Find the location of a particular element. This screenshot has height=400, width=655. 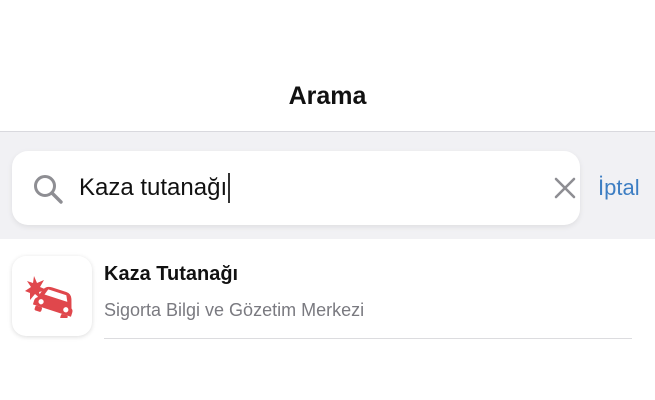

app-icon is located at coordinates (52, 296).